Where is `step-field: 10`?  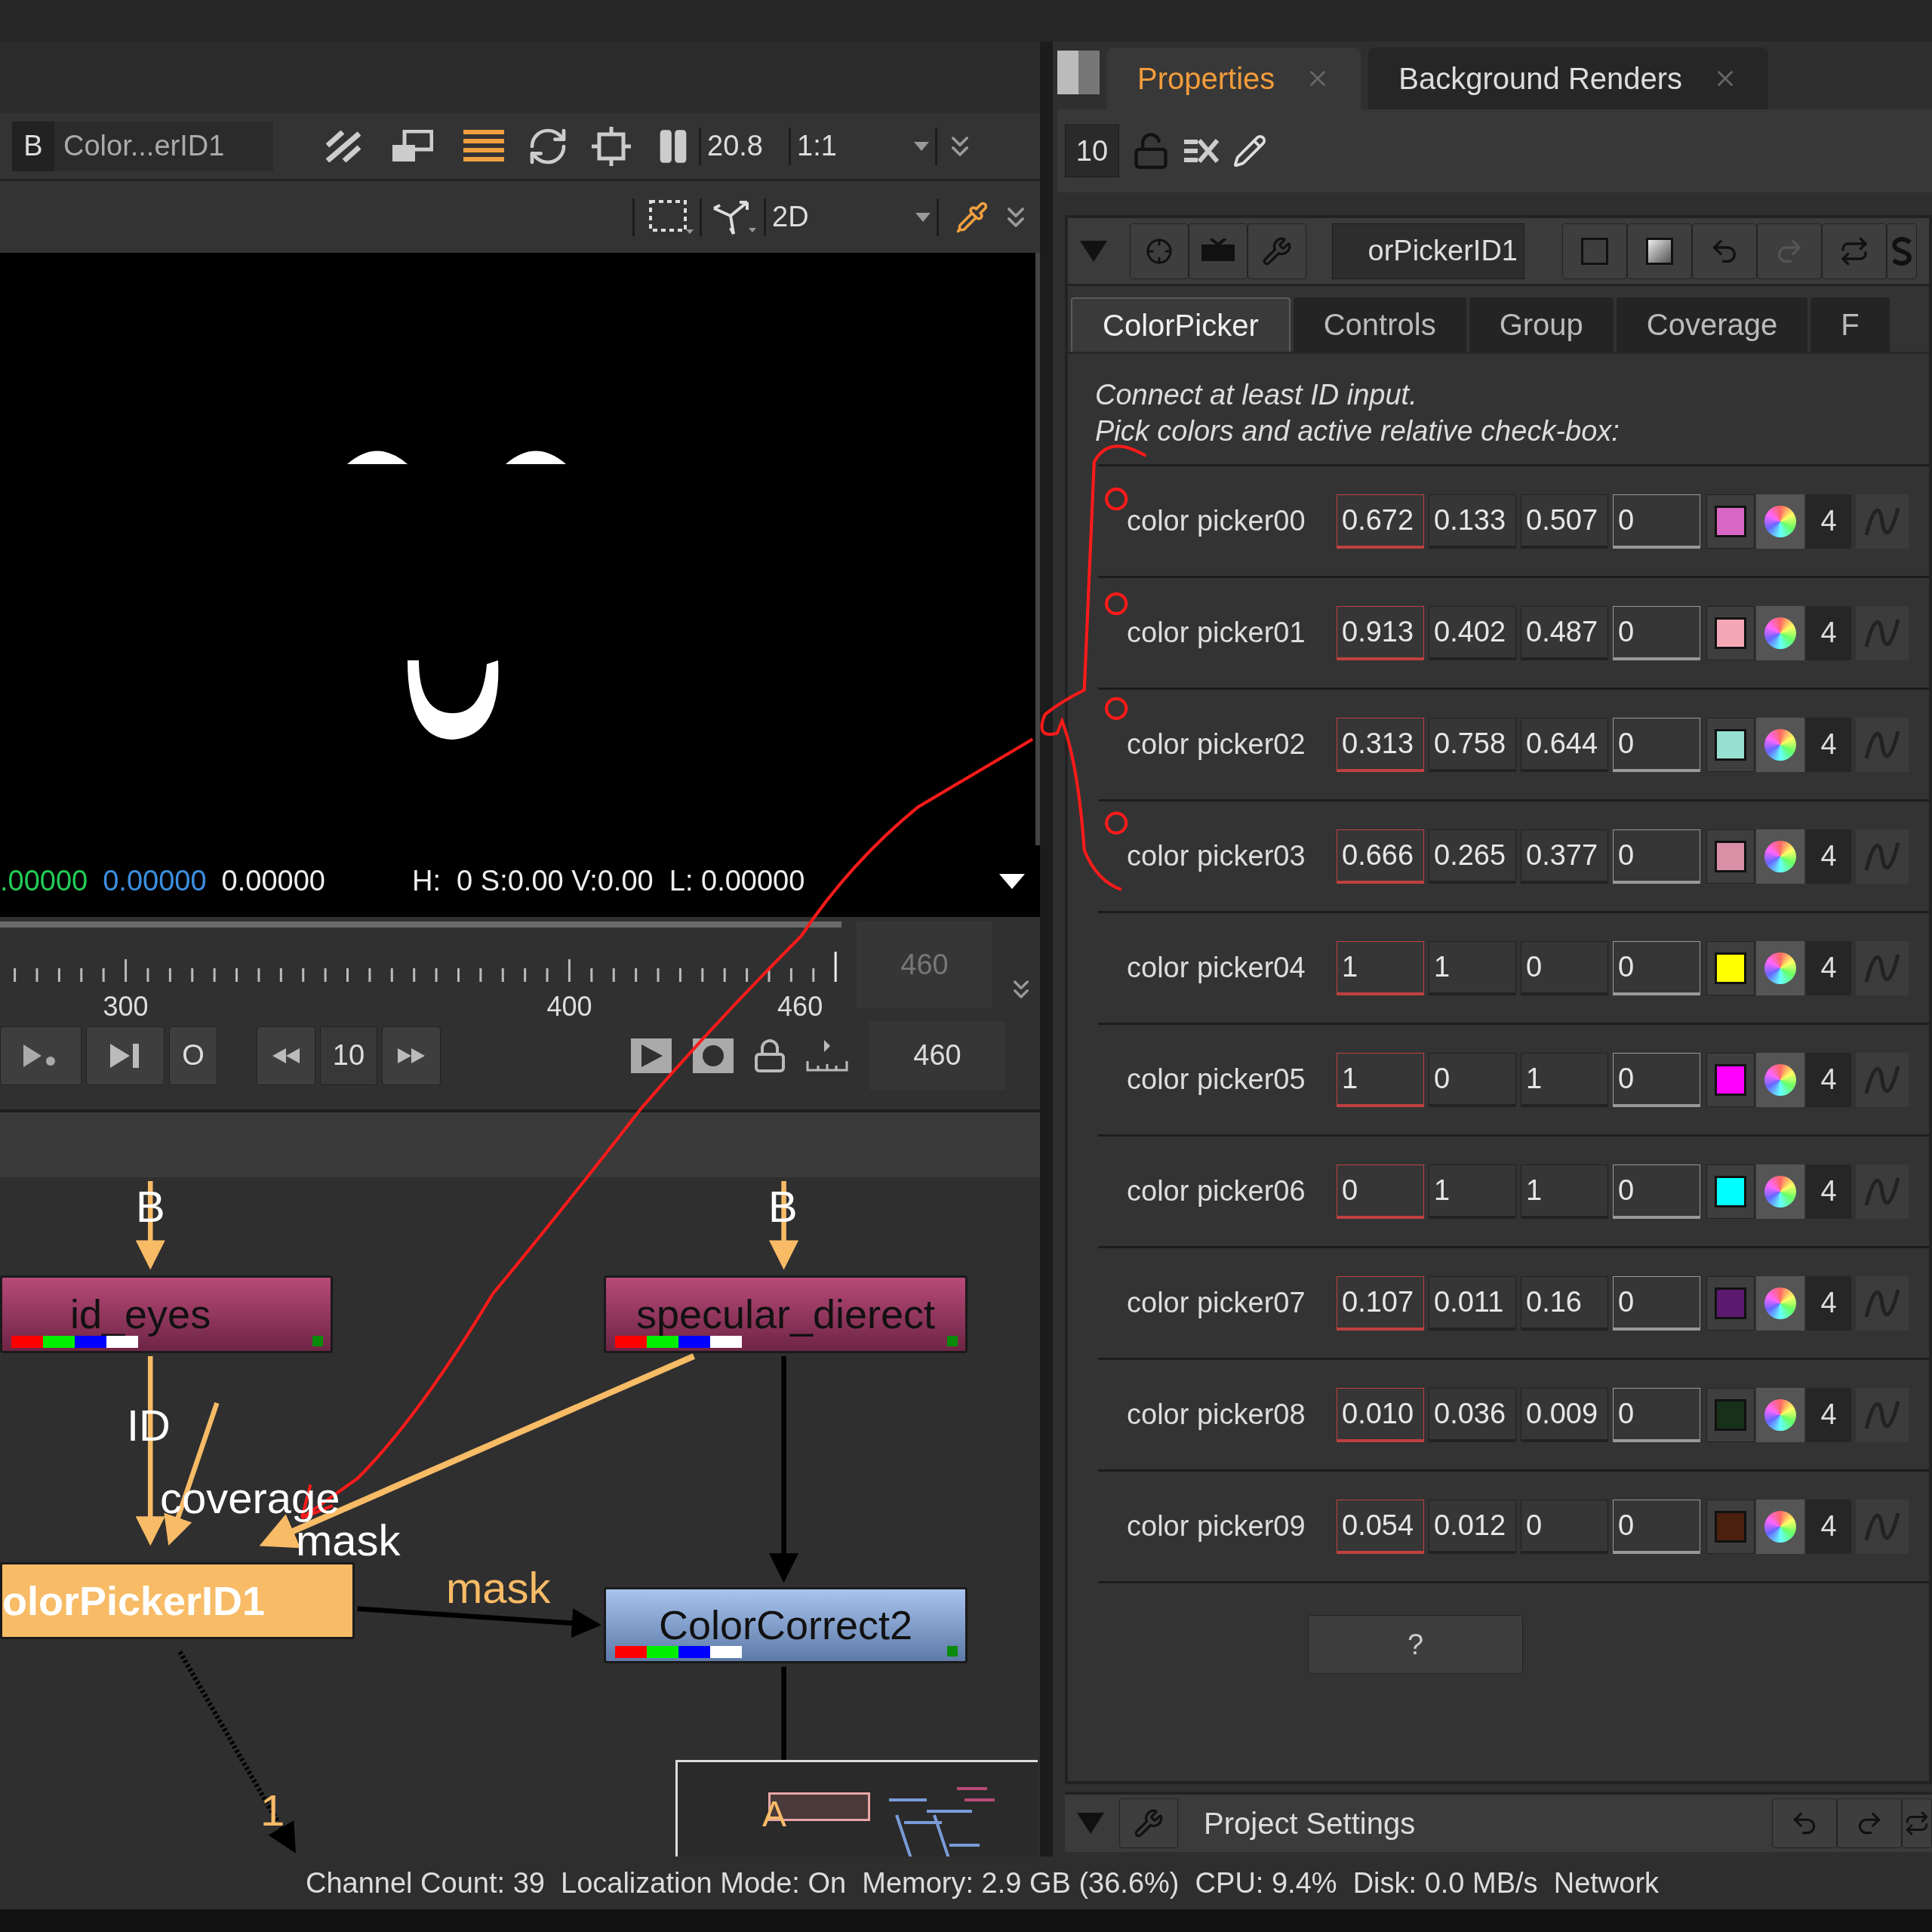
step-field: 10 is located at coordinates (348, 1055).